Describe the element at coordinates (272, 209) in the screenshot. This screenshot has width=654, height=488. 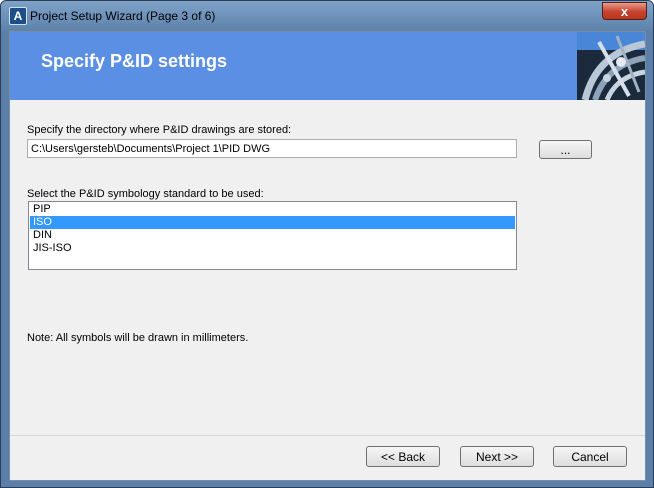
I see `symbology-option-pip: PIP` at that location.